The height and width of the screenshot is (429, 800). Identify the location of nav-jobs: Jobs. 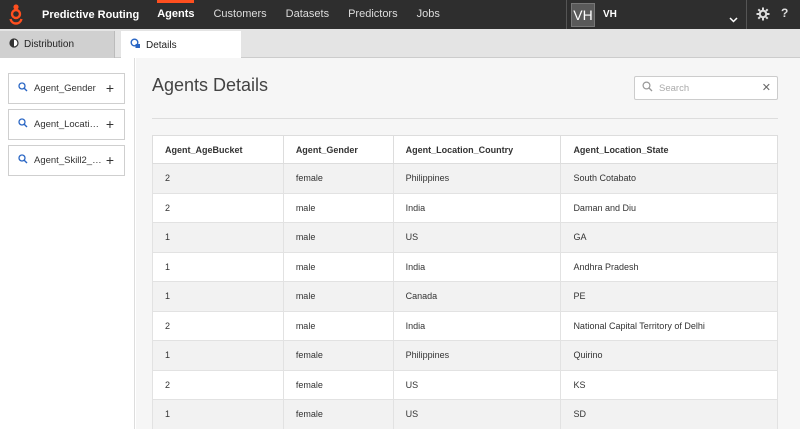
(428, 14).